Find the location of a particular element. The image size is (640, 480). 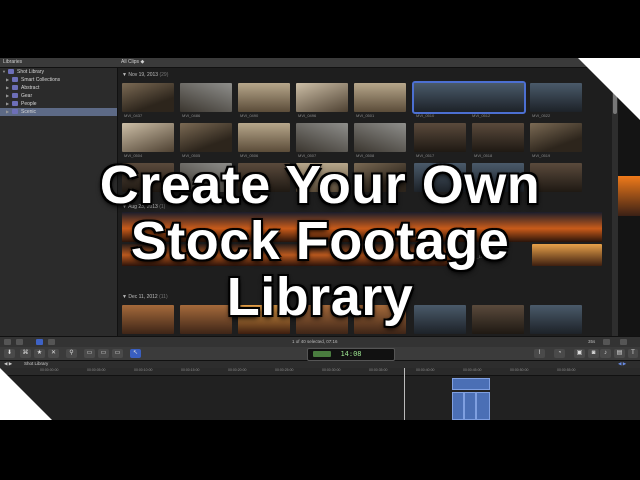

clip-name: MVI_0437 is located at coordinates (133, 115).